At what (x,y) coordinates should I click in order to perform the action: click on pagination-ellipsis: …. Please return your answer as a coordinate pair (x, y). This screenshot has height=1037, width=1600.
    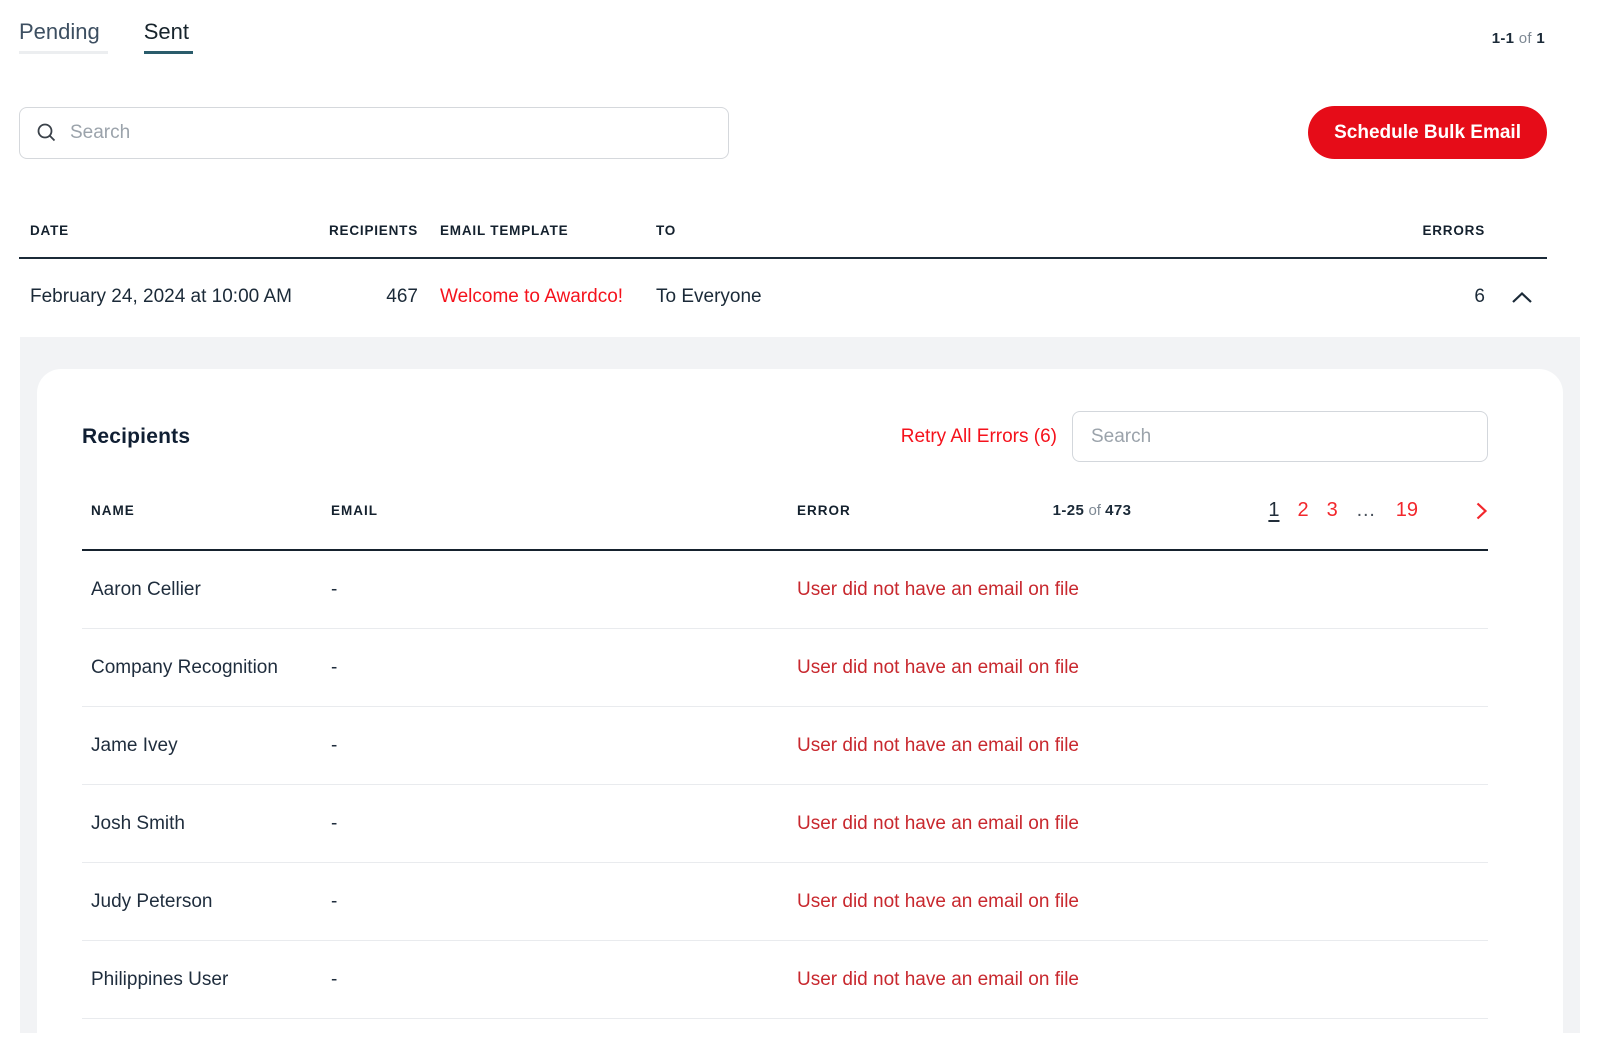
    Looking at the image, I should click on (1366, 510).